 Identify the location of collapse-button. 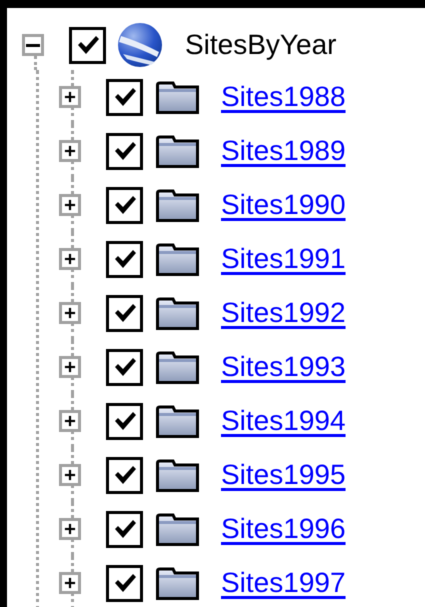
(33, 45).